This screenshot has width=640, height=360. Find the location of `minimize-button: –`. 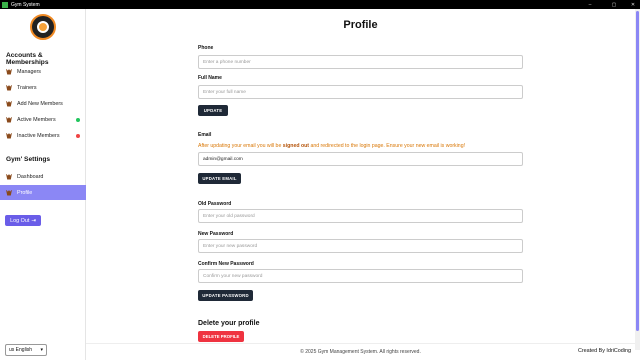

minimize-button: – is located at coordinates (590, 4).